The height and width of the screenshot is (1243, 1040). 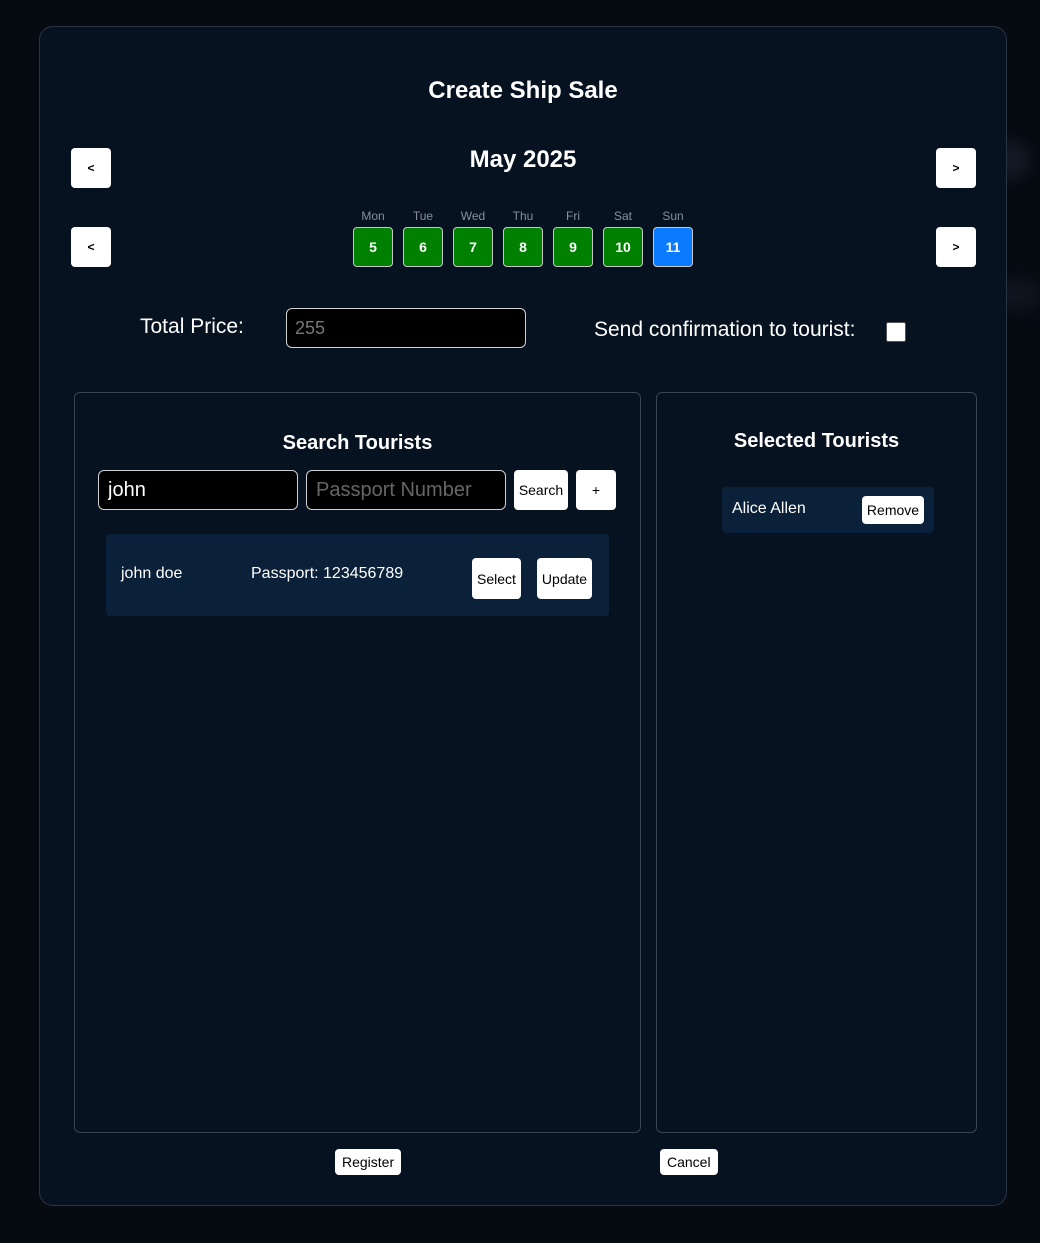 I want to click on modal-title: Create Ship Sale, so click(x=523, y=90).